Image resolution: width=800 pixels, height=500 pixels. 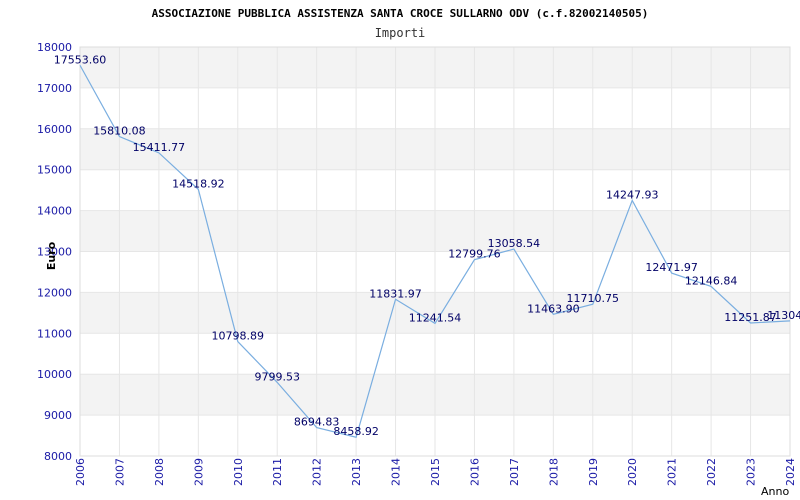 I want to click on data-label: 13058.54, so click(x=514, y=243).